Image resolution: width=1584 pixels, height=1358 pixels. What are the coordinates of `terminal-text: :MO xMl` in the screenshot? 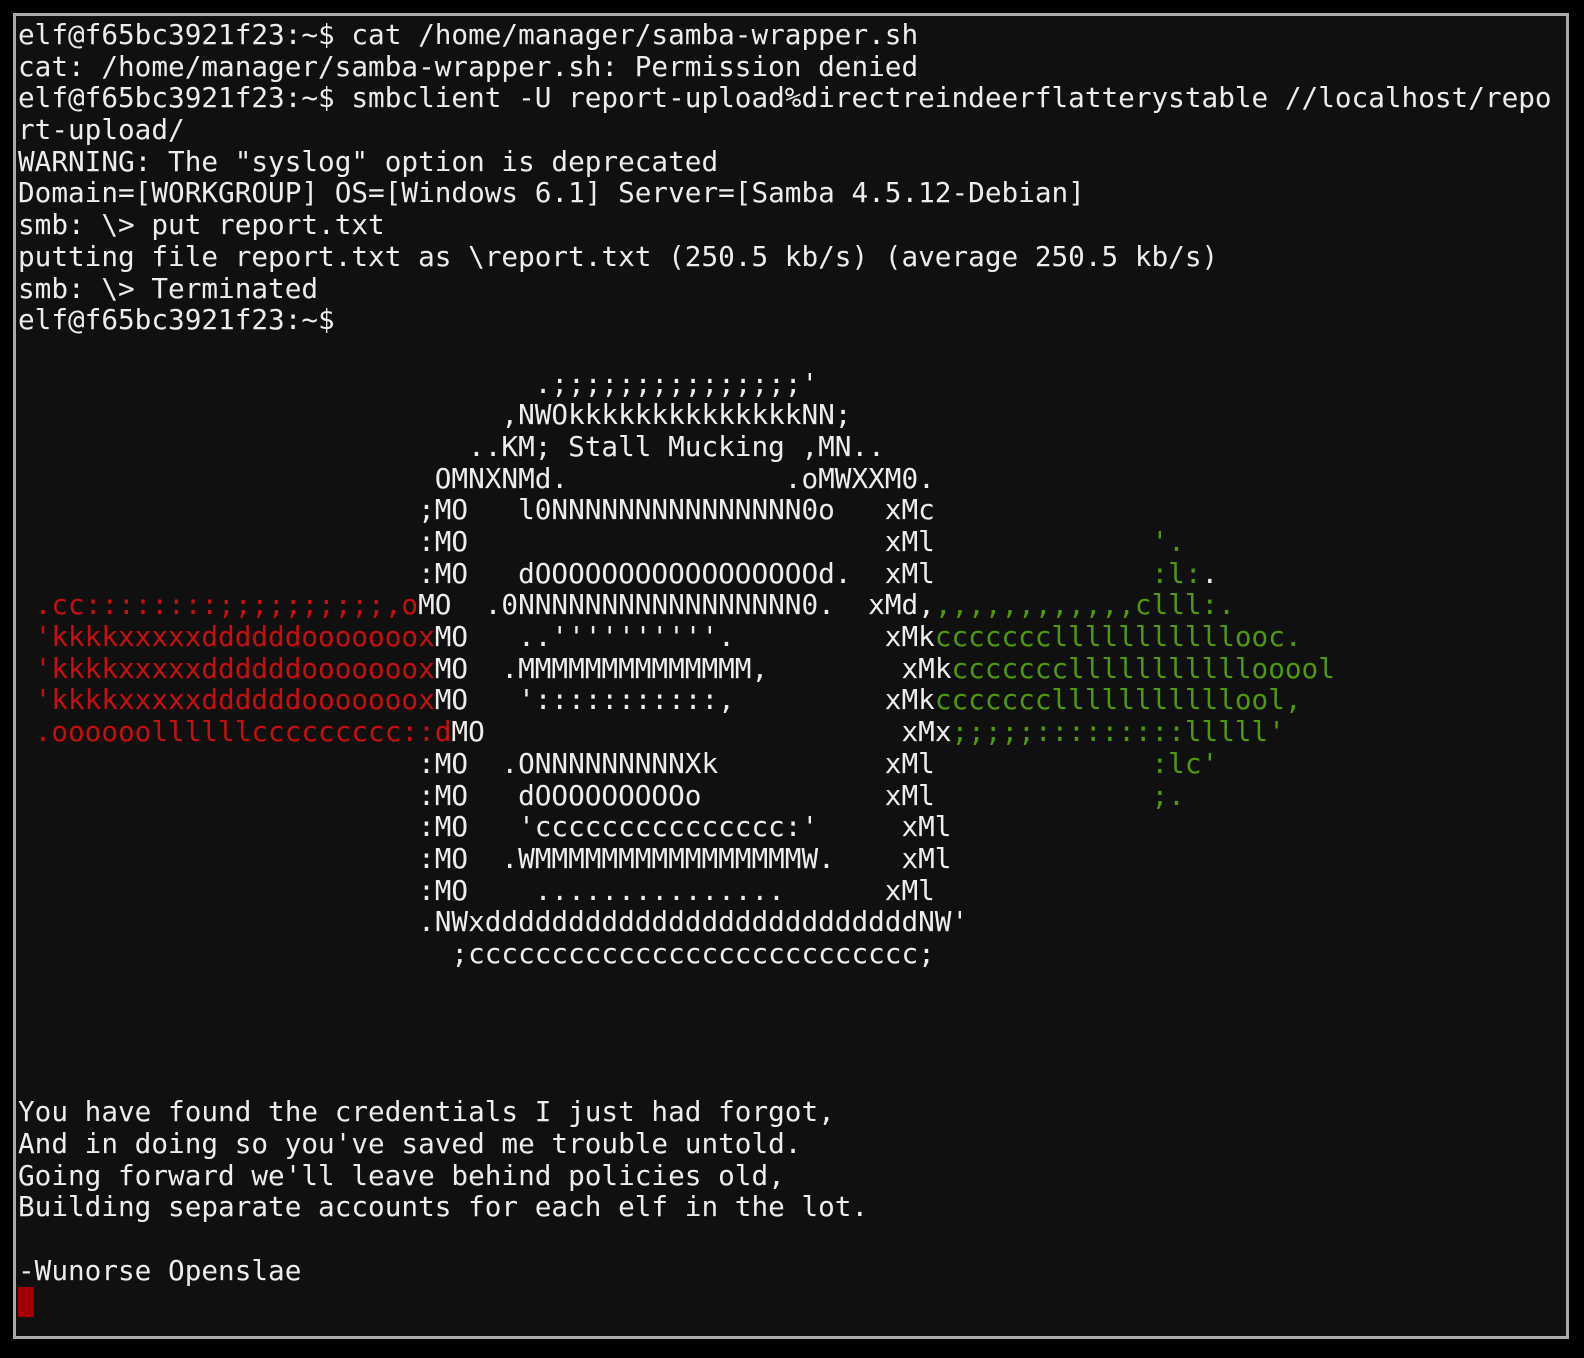 It's located at (476, 541).